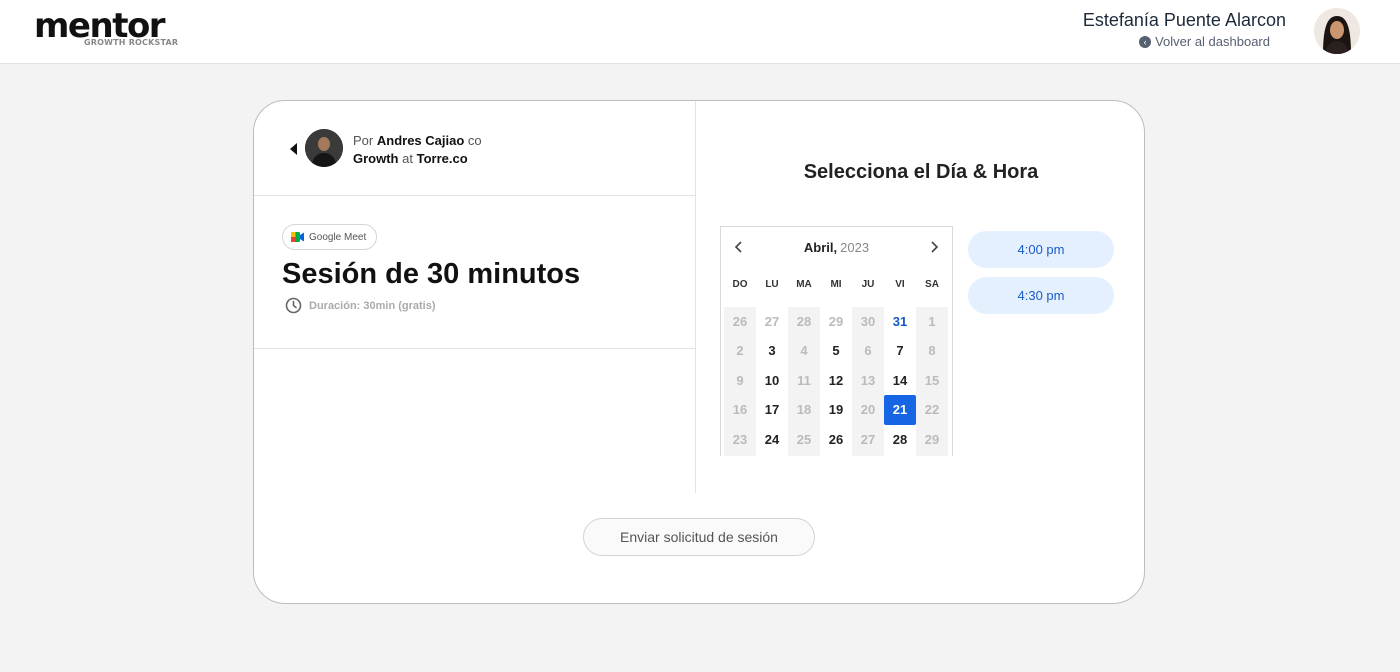 The image size is (1400, 672). What do you see at coordinates (772, 284) in the screenshot?
I see `weekday-header: LU` at bounding box center [772, 284].